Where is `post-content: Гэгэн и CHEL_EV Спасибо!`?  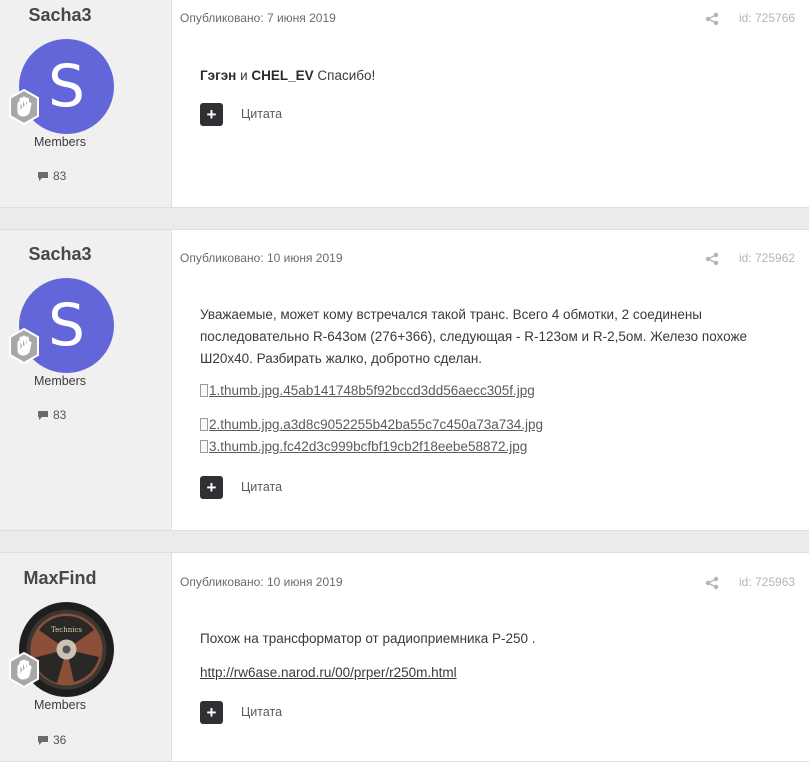 post-content: Гэгэн и CHEL_EV Спасибо! is located at coordinates (494, 76).